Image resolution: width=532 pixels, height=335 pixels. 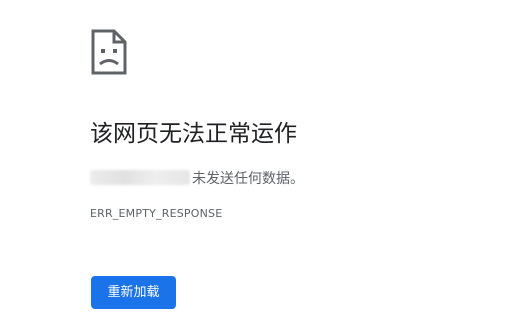 What do you see at coordinates (156, 213) in the screenshot?
I see `error-code: ERR_EMPTY_RESPONSE` at bounding box center [156, 213].